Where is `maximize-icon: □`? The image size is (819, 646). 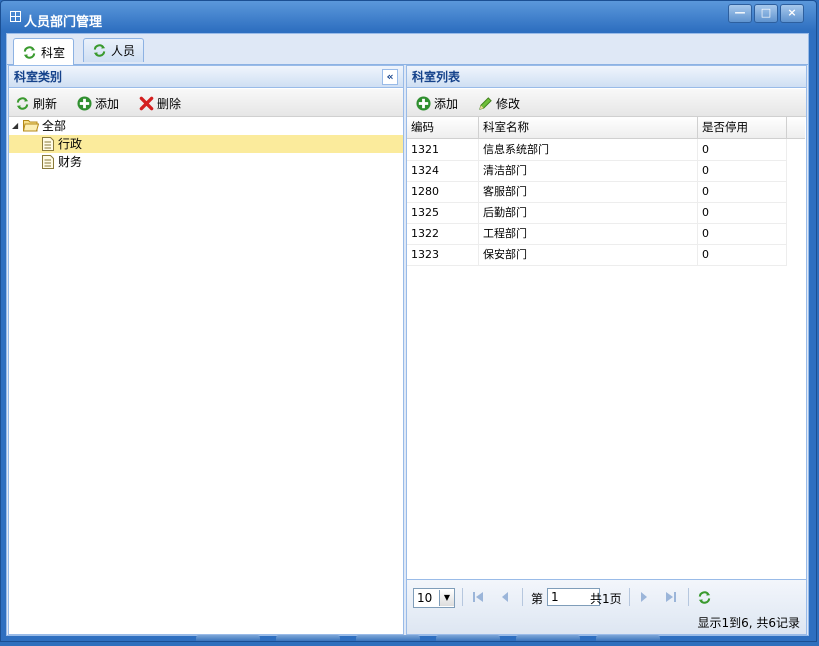 maximize-icon: □ is located at coordinates (766, 12).